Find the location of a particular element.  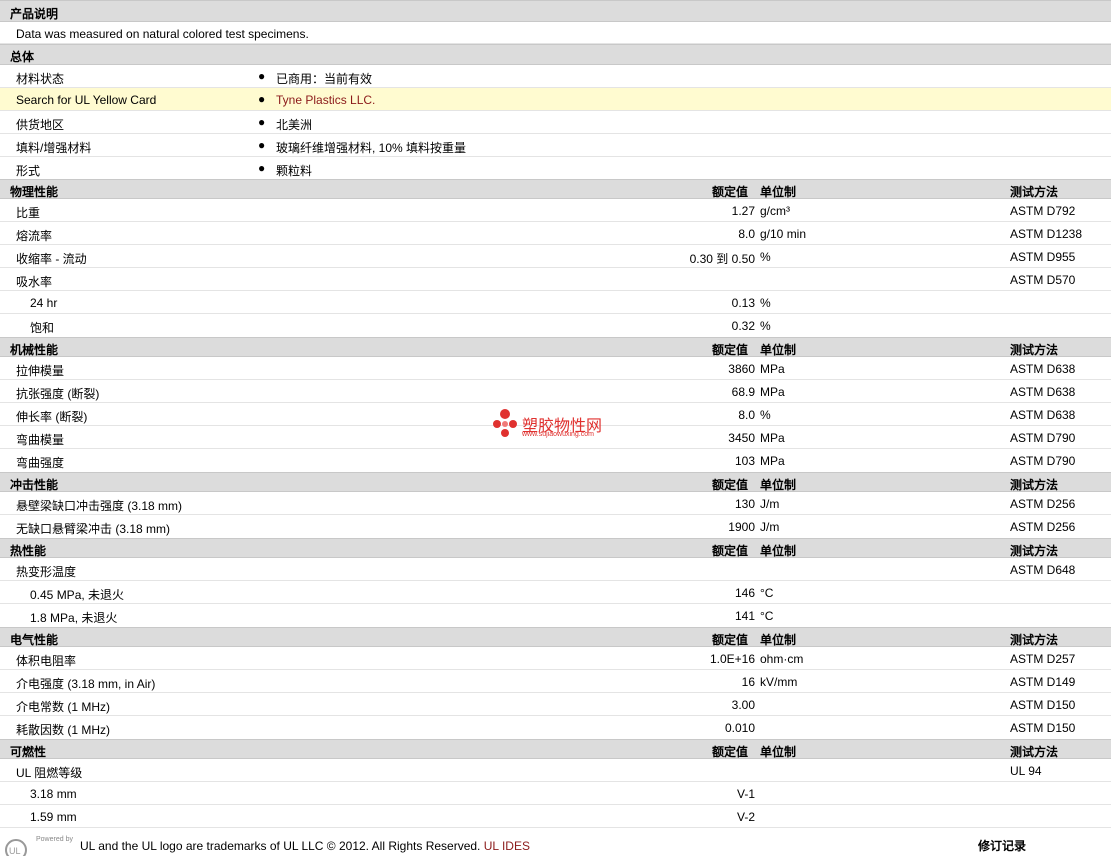

table-row: 饱和 0.32 % is located at coordinates (555, 325).